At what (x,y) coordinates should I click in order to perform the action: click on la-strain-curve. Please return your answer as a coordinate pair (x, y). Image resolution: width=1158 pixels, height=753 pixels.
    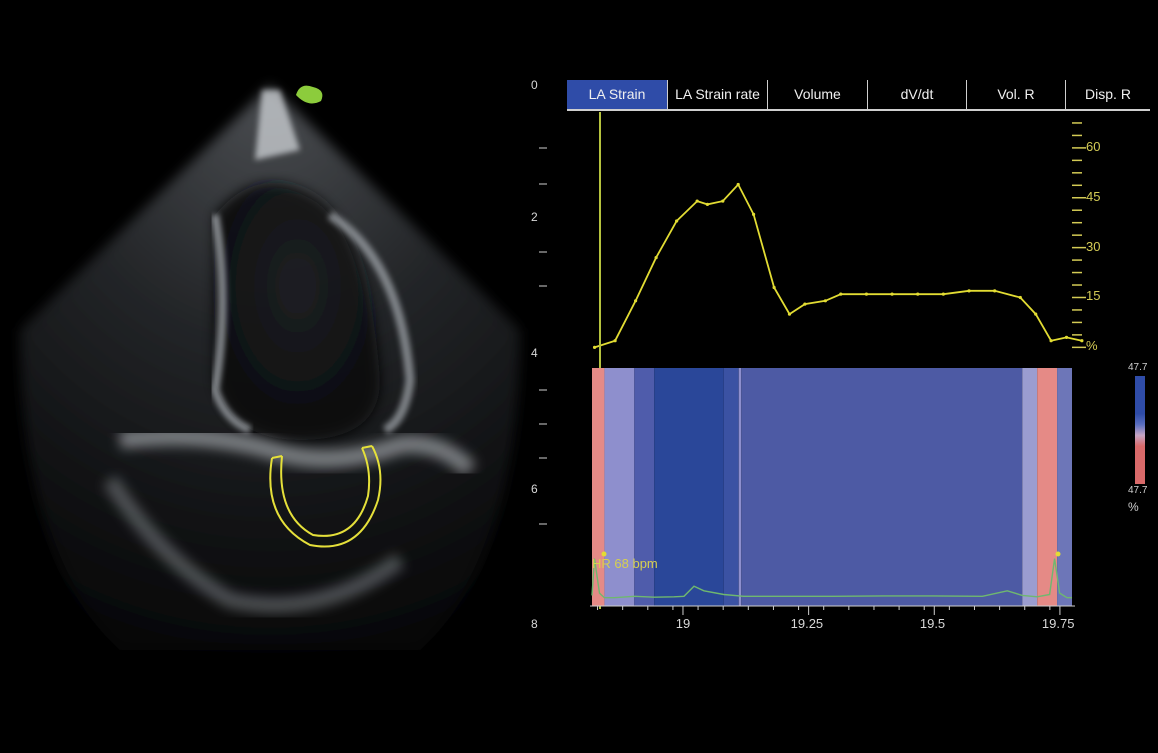
    Looking at the image, I should click on (838, 265).